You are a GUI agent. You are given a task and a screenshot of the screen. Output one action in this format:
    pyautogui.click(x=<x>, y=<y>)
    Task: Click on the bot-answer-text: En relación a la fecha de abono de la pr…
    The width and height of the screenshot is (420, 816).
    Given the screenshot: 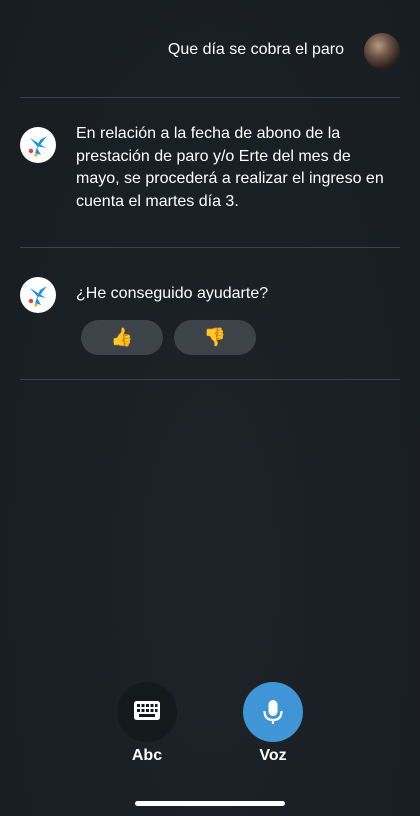 What is the action you would take?
    pyautogui.click(x=230, y=167)
    